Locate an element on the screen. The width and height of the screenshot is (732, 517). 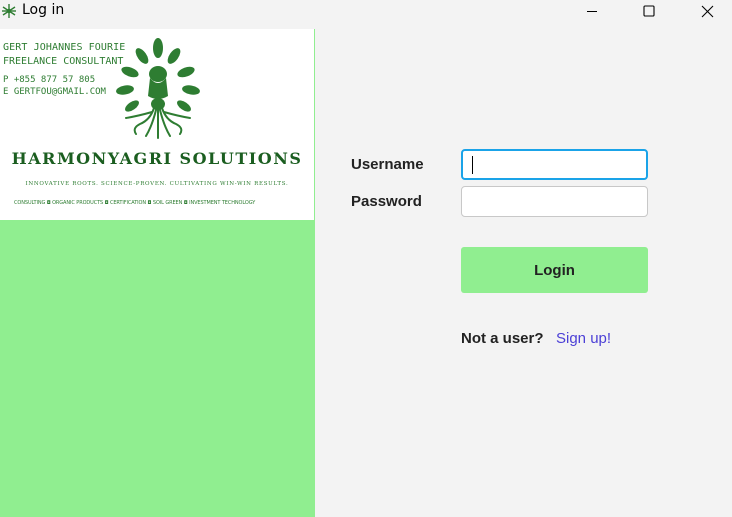
text-caret is located at coordinates (472, 165).